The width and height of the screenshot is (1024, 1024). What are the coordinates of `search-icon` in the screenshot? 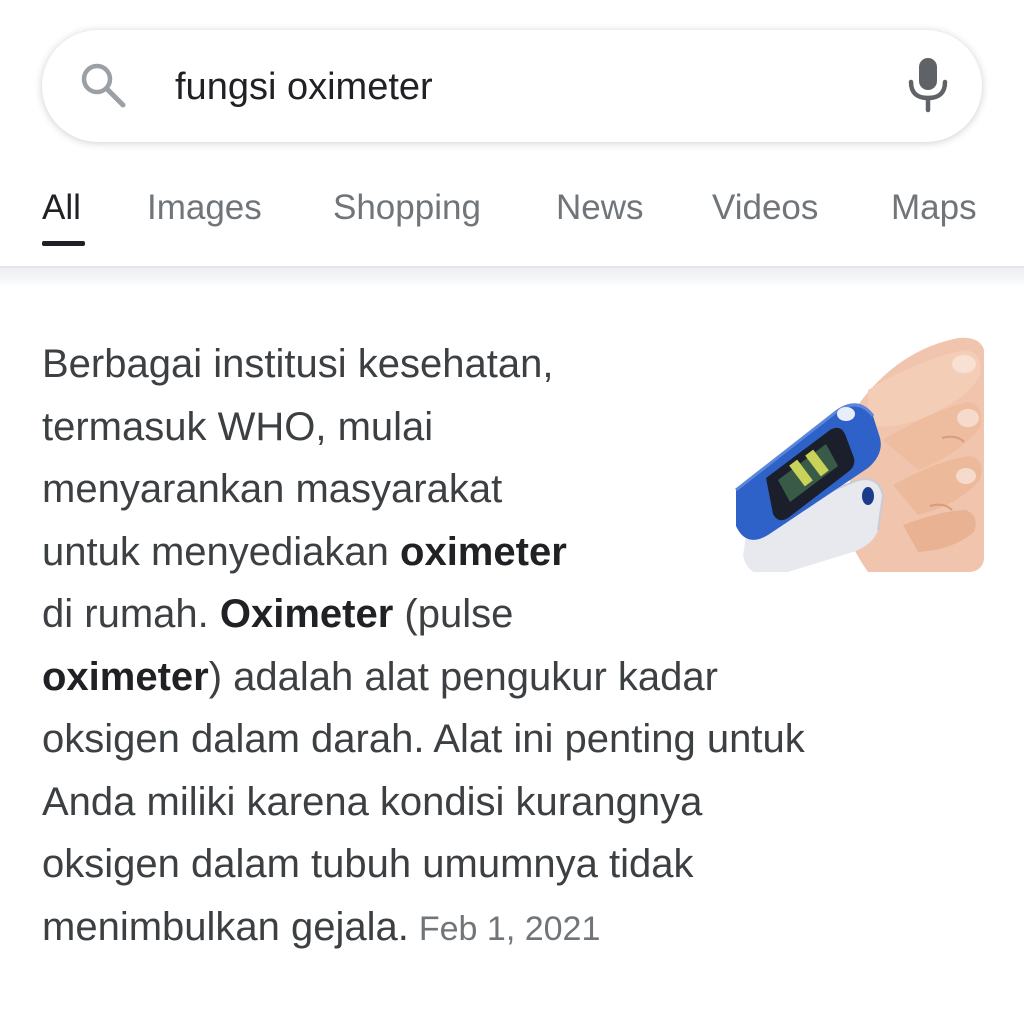 It's located at (103, 85).